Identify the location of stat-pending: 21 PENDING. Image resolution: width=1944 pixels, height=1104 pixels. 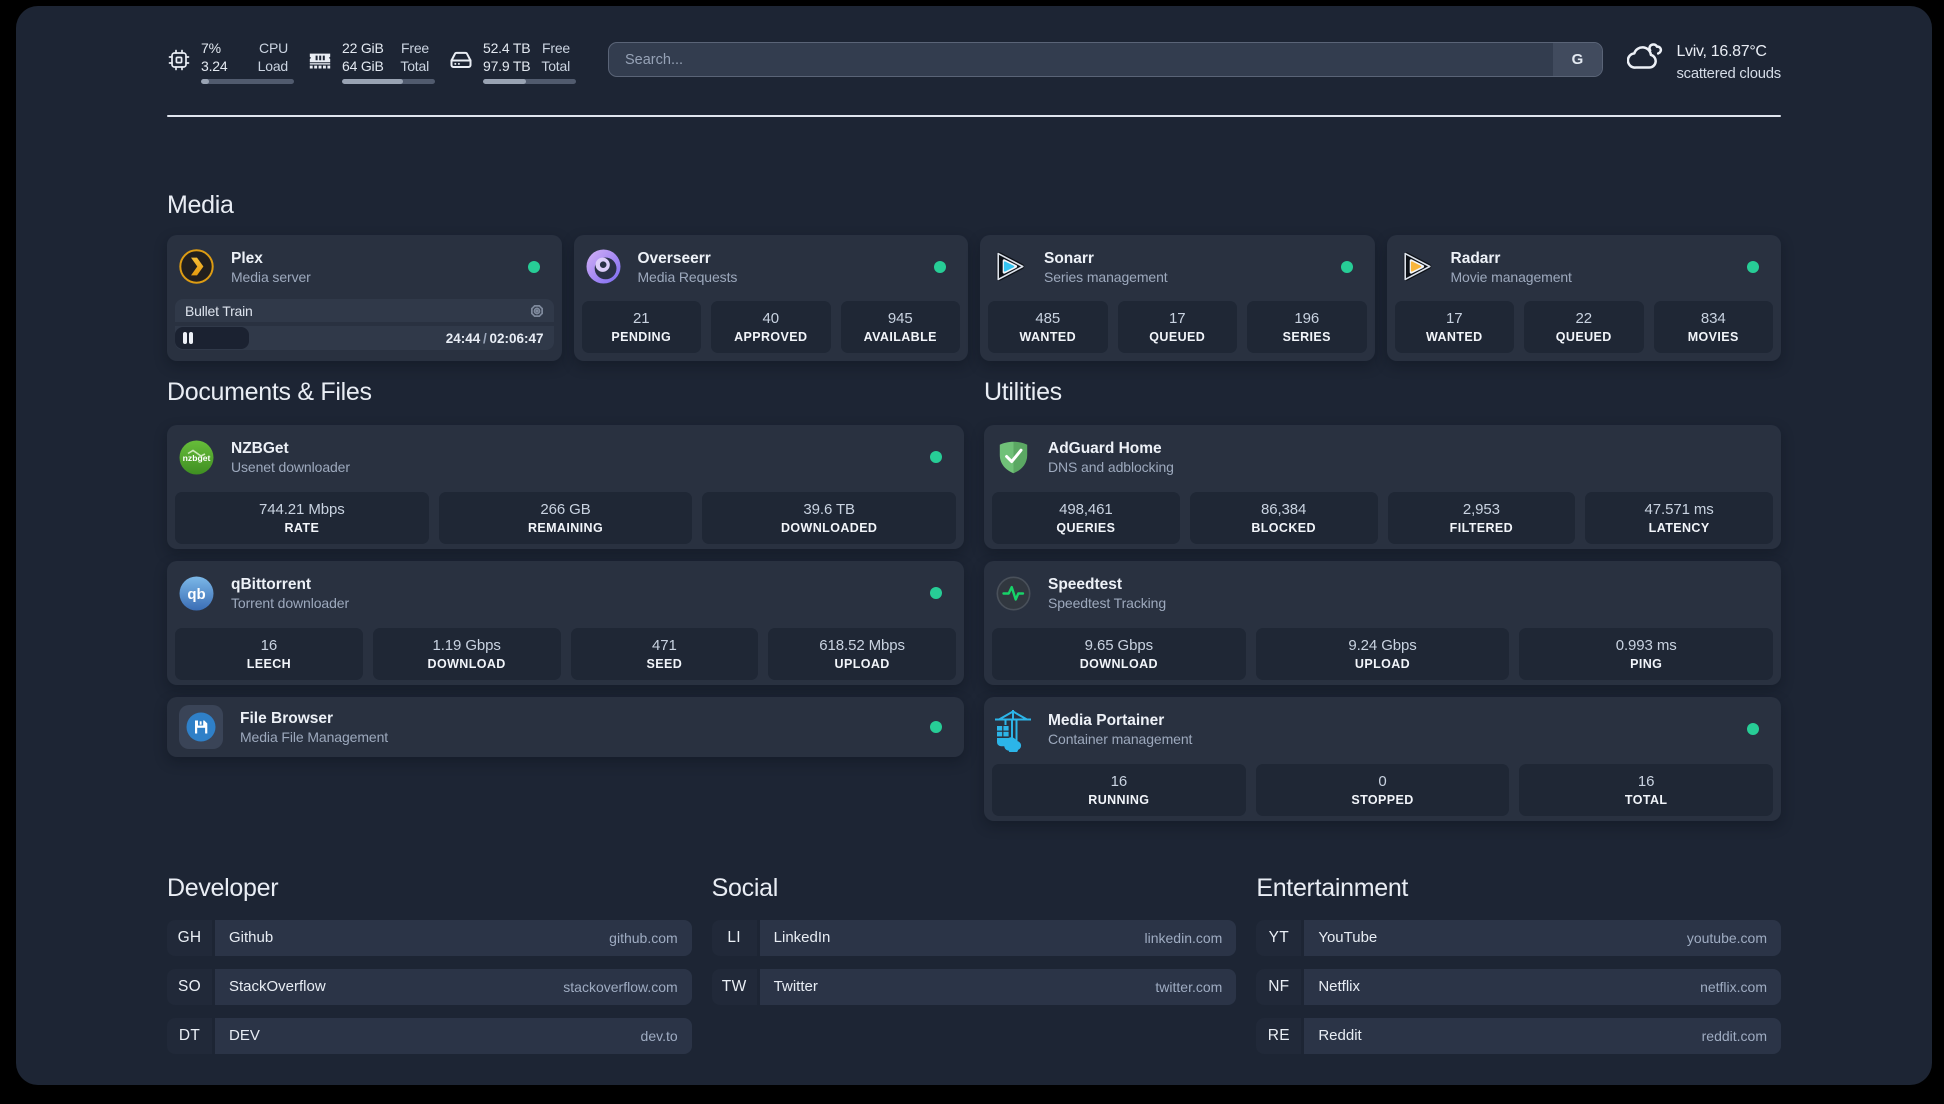
(641, 327).